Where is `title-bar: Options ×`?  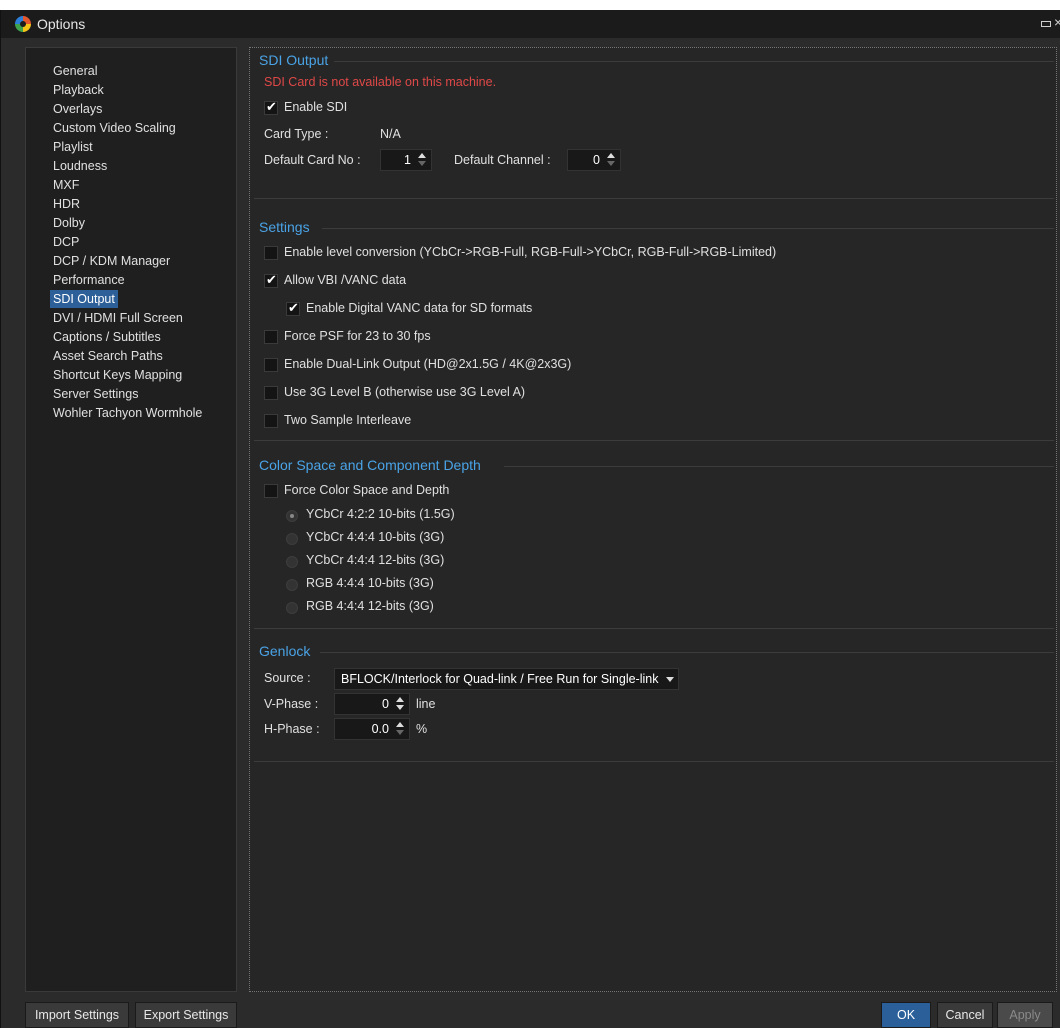
title-bar: Options × is located at coordinates (530, 24).